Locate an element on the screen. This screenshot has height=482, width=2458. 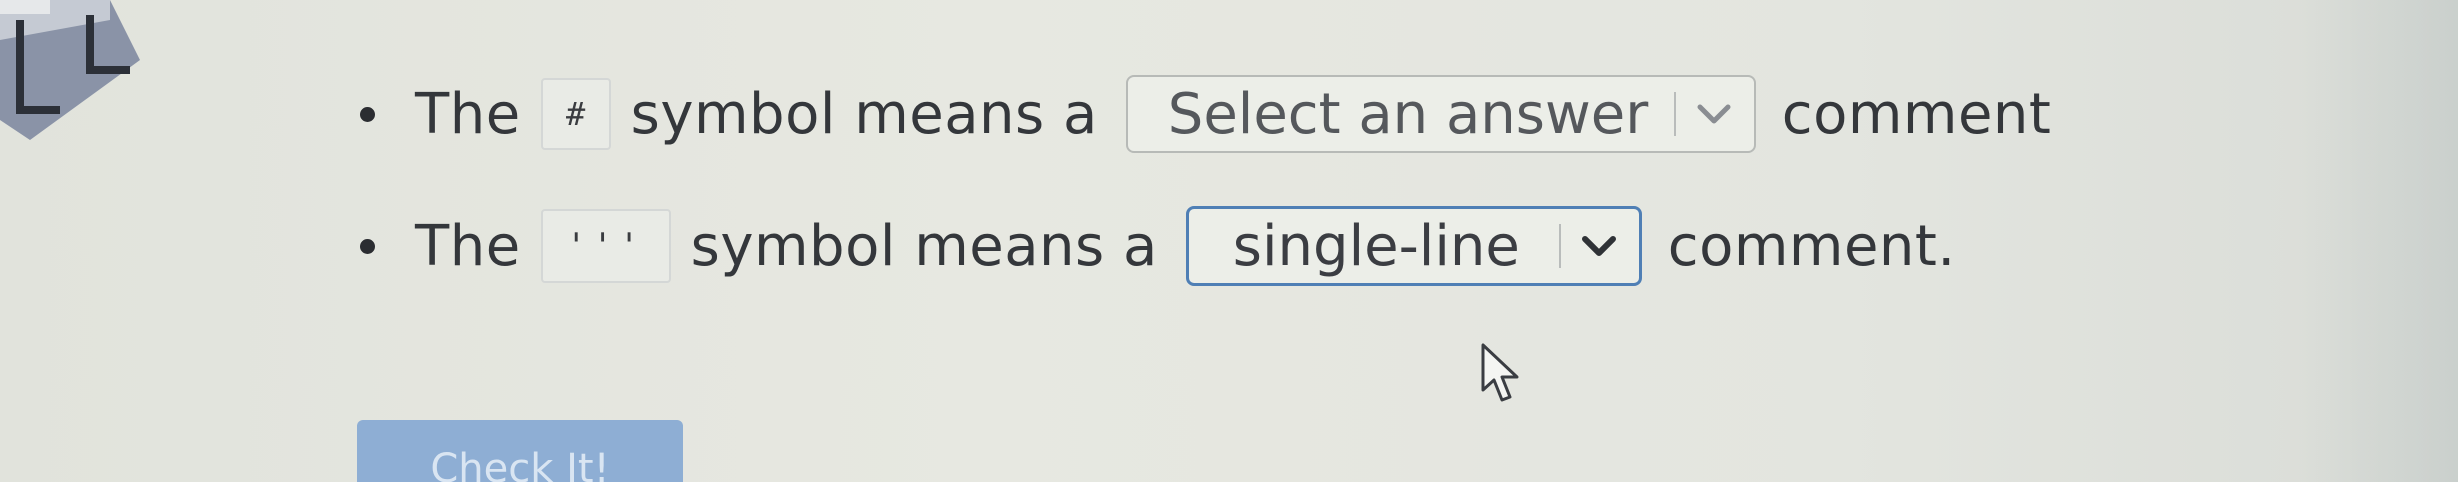
statement-1-suffix: comment is located at coordinates (1916, 114).